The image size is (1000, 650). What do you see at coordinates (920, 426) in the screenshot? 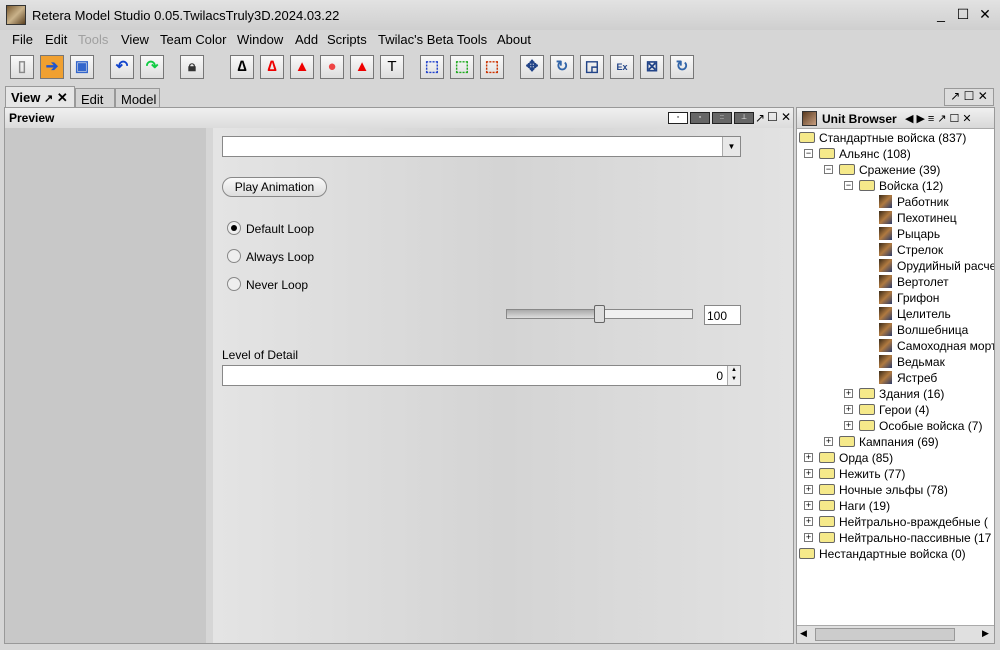
I see `tree-node: Особые войска (7)` at bounding box center [920, 426].